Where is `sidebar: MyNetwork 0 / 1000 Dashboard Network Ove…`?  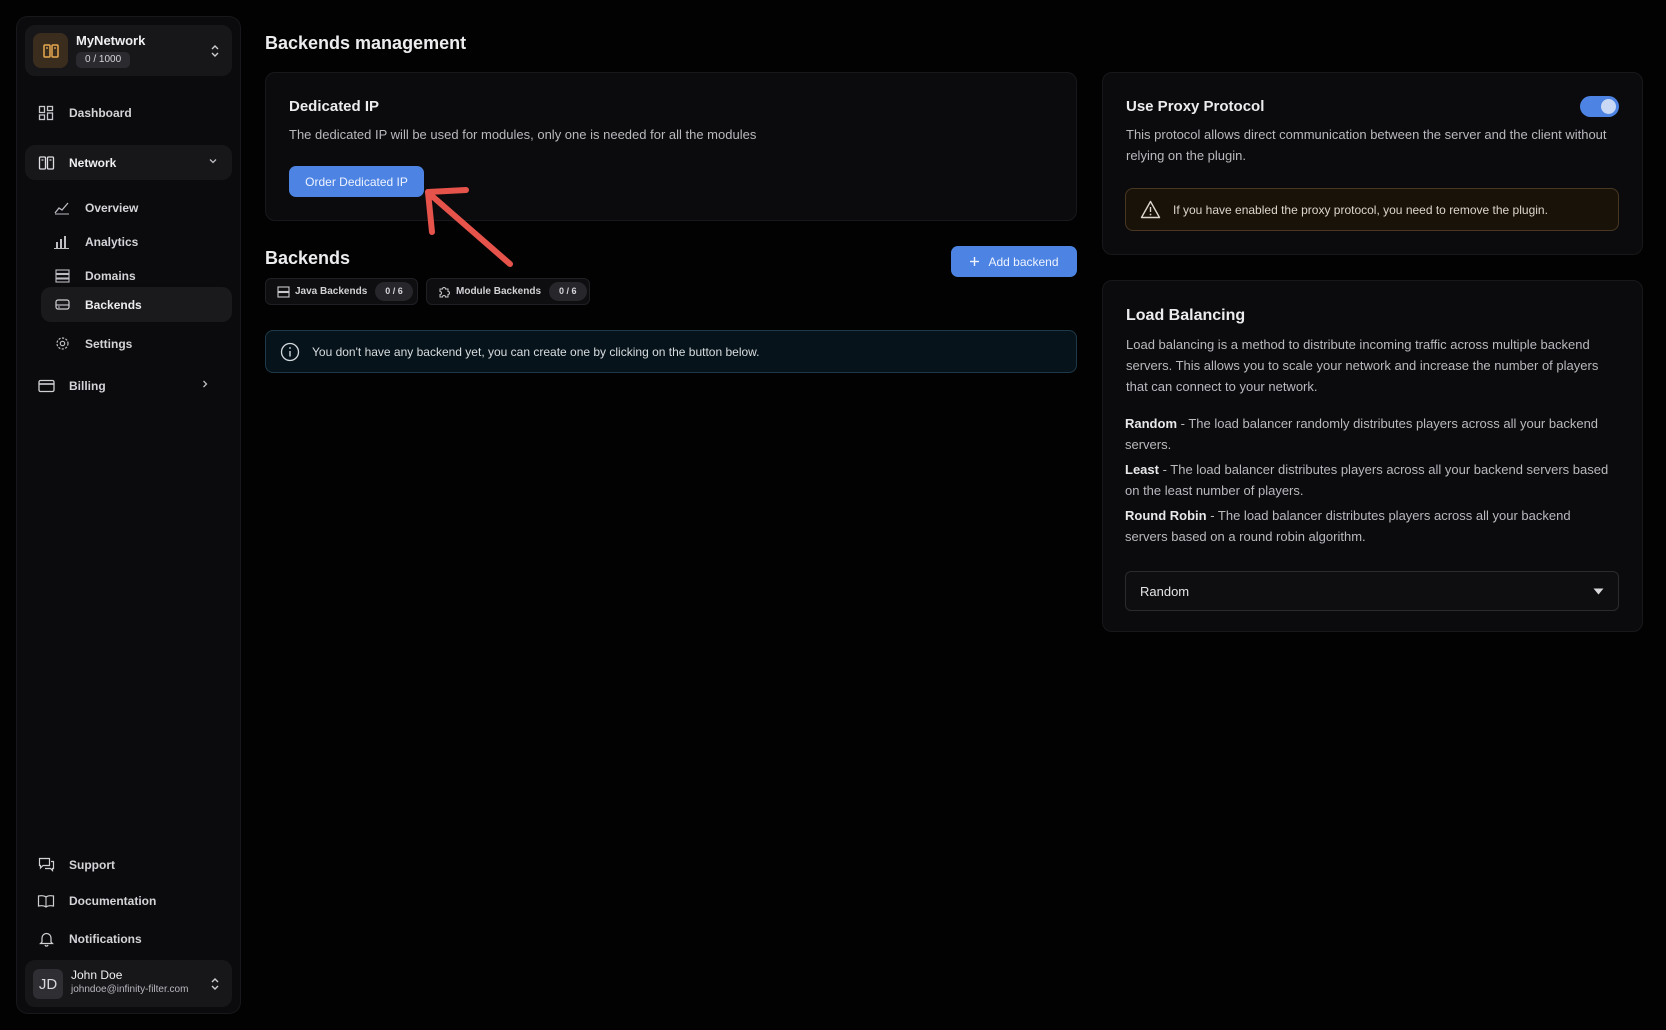 sidebar: MyNetwork 0 / 1000 Dashboard Network Ove… is located at coordinates (128, 515).